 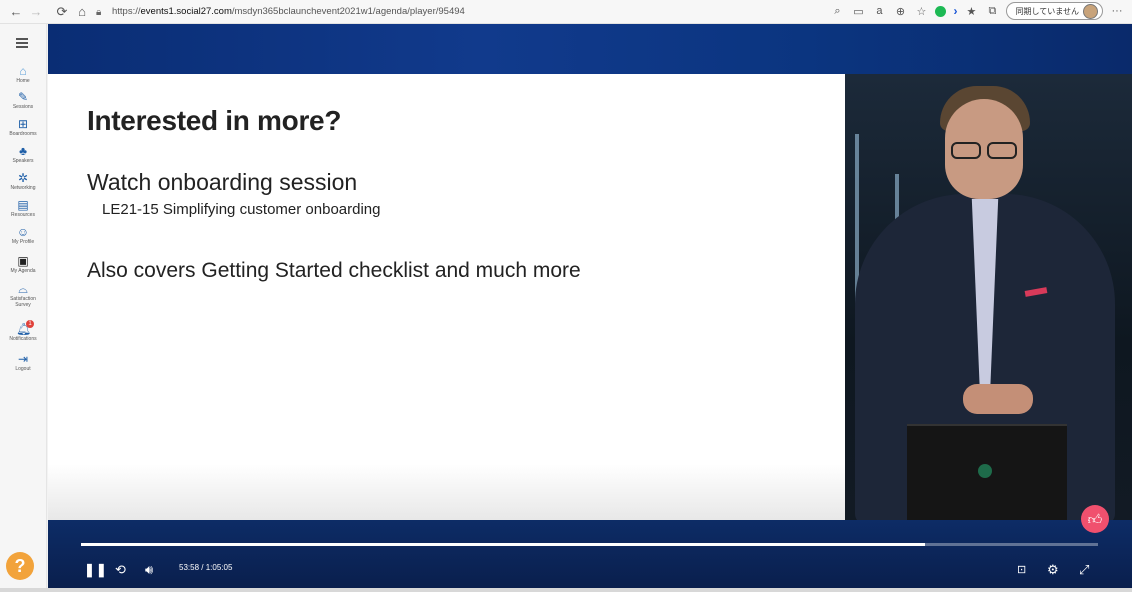 What do you see at coordinates (1053, 570) in the screenshot?
I see `settings-gear-icon: ⚙` at bounding box center [1053, 570].